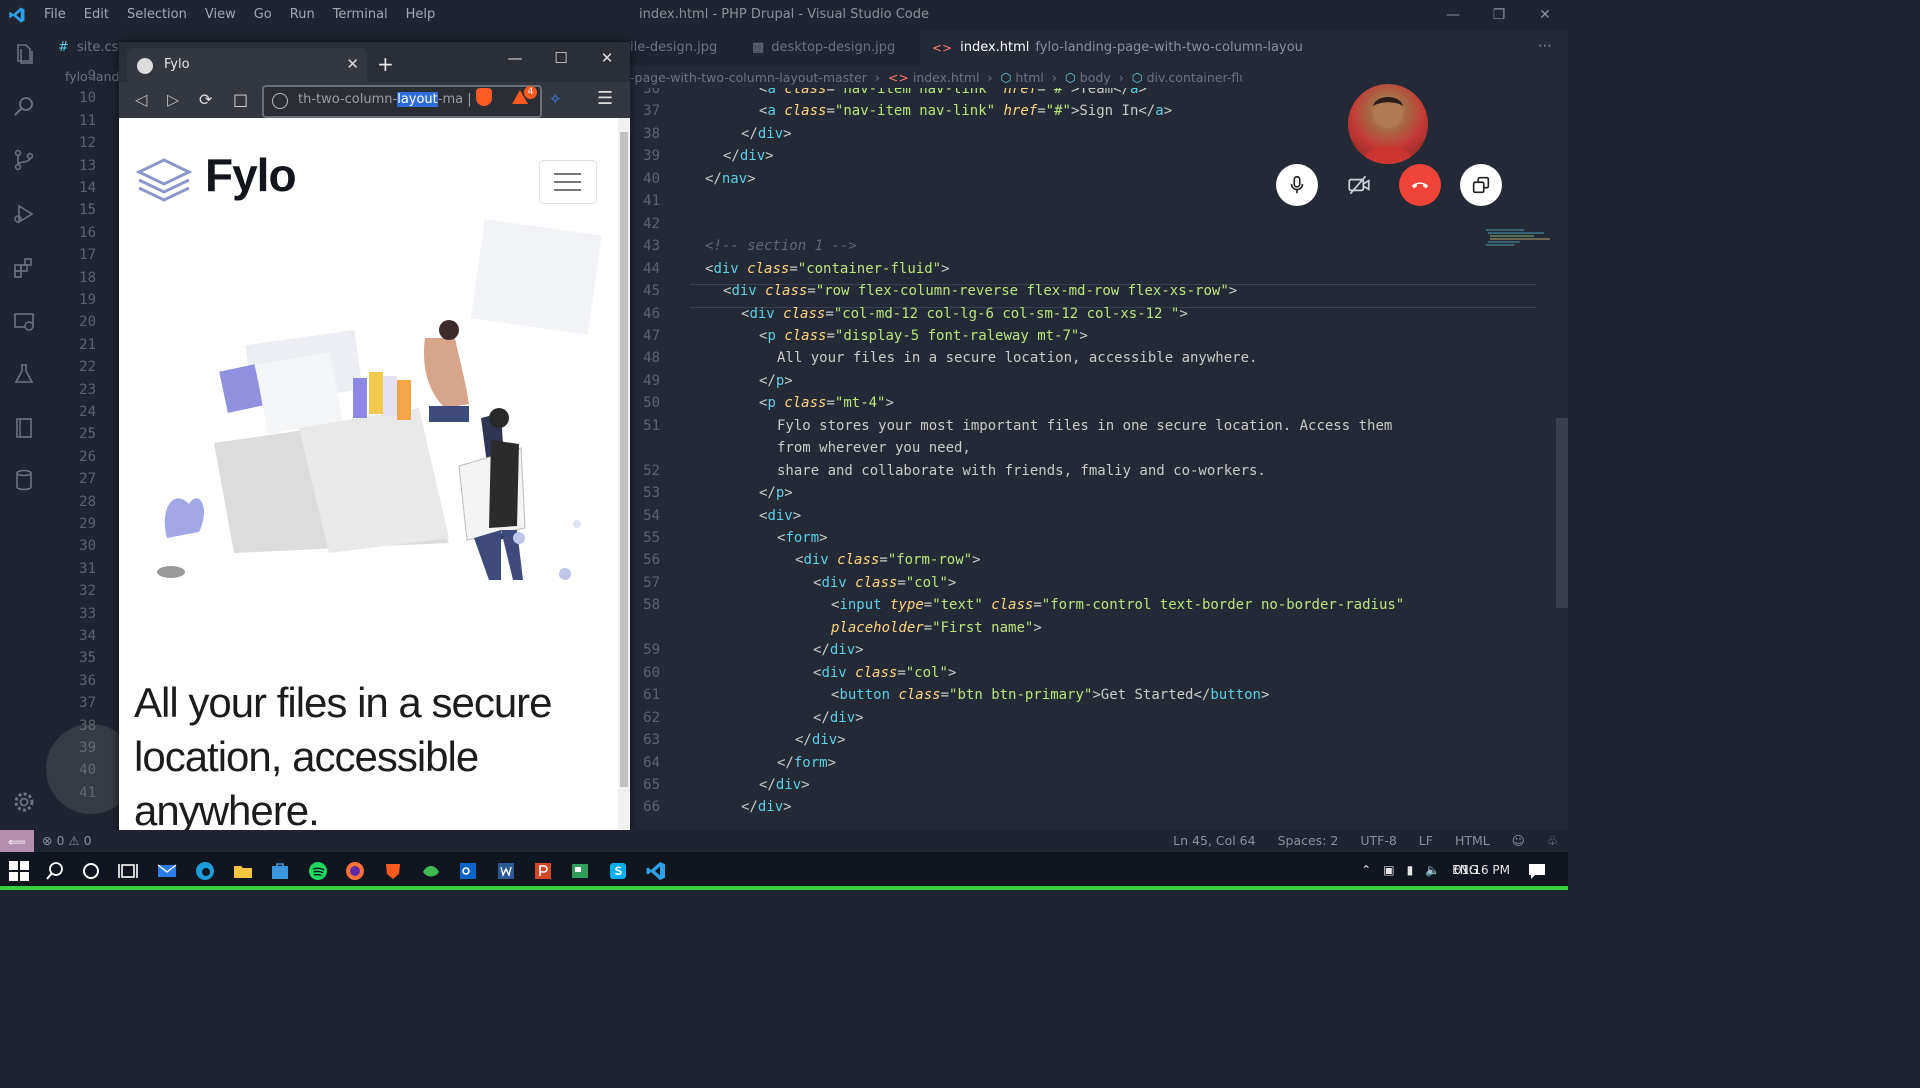  What do you see at coordinates (568, 182) in the screenshot?
I see `navbar-toggler-button` at bounding box center [568, 182].